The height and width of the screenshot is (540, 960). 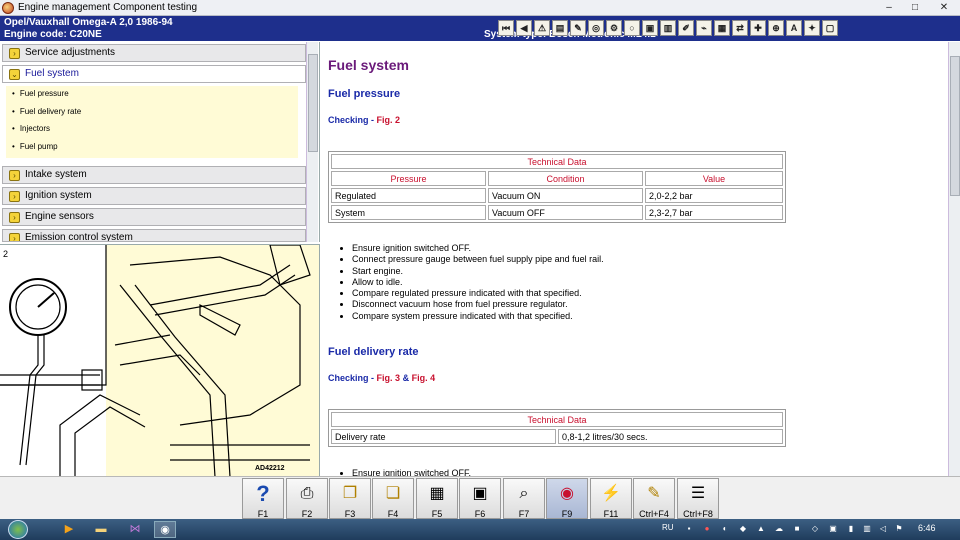 I want to click on car-icon: ▥, so click(x=668, y=28).